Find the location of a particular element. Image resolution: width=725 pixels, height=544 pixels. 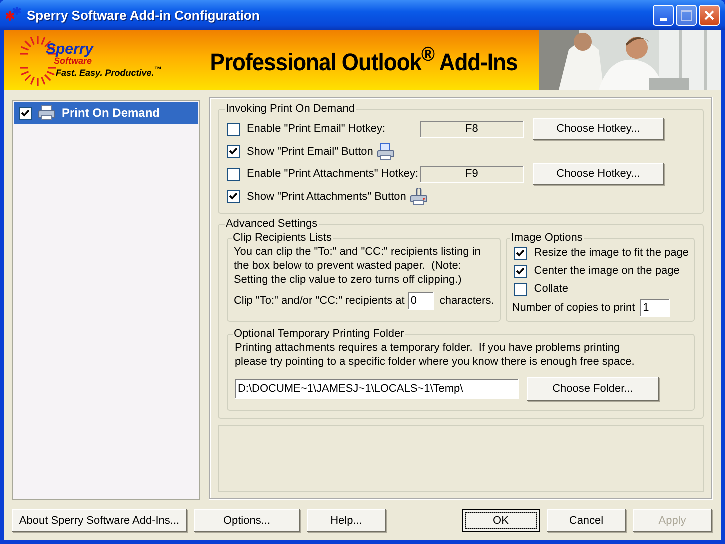

logo-subtitle: Software is located at coordinates (73, 61).